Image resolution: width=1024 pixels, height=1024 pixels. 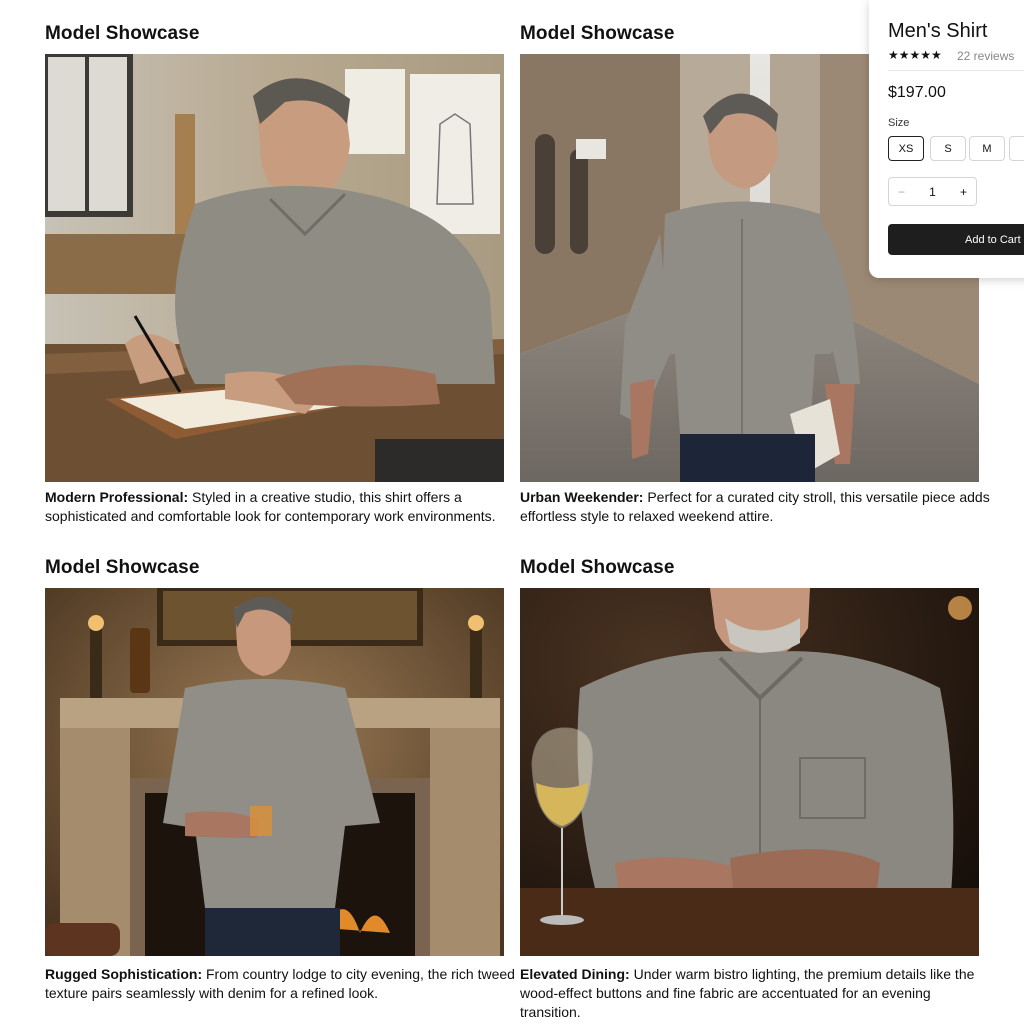 What do you see at coordinates (985, 56) in the screenshot?
I see `reviews-link: 22 reviews` at bounding box center [985, 56].